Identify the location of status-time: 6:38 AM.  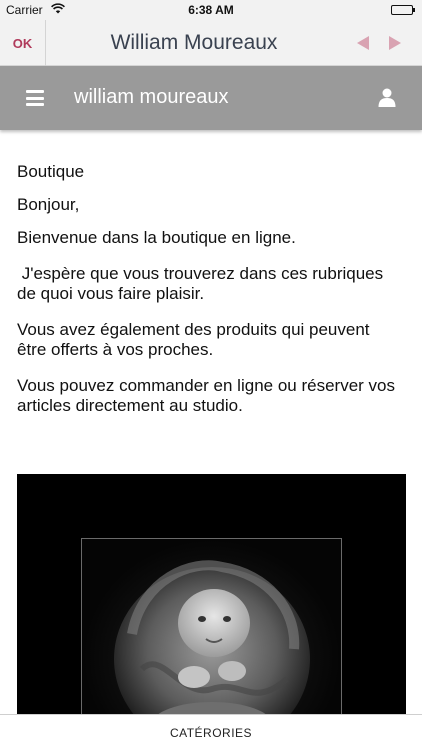
(211, 10).